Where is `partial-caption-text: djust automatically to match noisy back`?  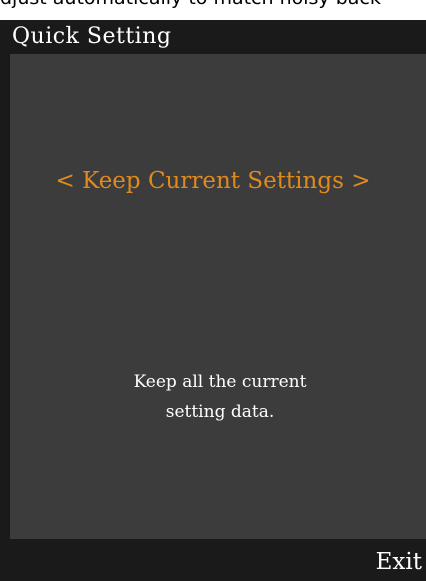 partial-caption-text: djust automatically to match noisy back is located at coordinates (213, 5).